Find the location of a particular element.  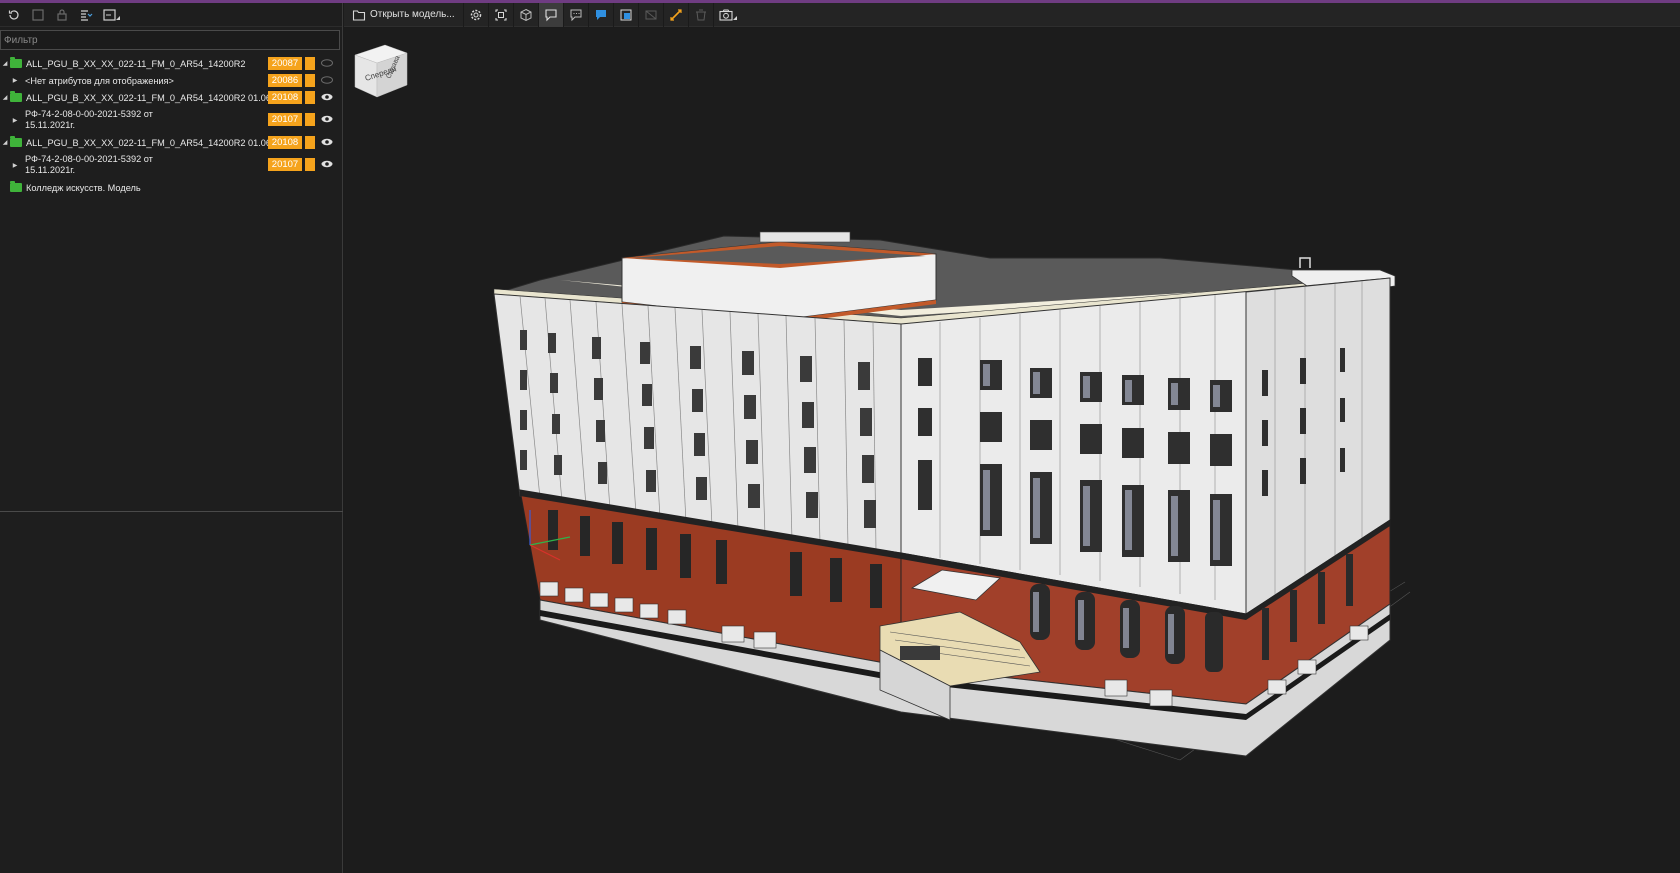

refresh-icon is located at coordinates (14, 15).